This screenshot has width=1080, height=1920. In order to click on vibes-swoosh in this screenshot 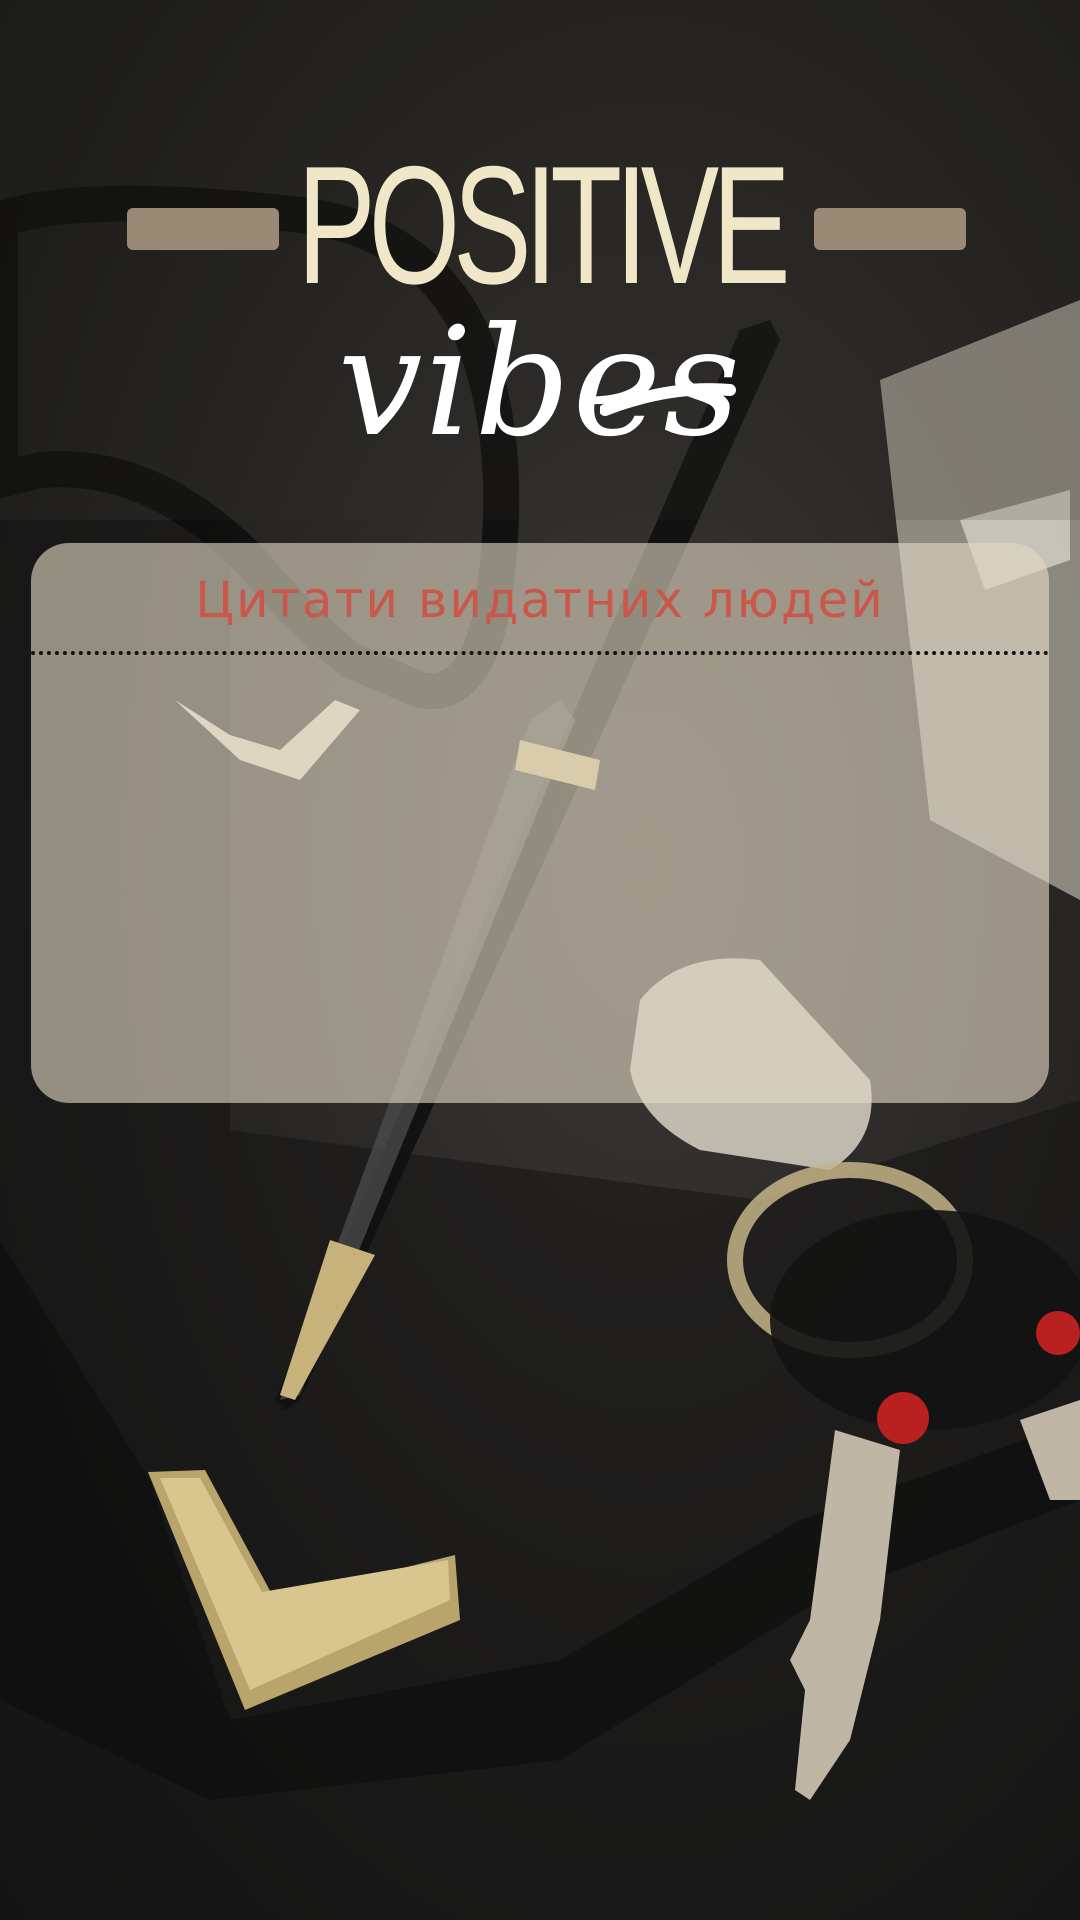, I will do `click(668, 399)`.